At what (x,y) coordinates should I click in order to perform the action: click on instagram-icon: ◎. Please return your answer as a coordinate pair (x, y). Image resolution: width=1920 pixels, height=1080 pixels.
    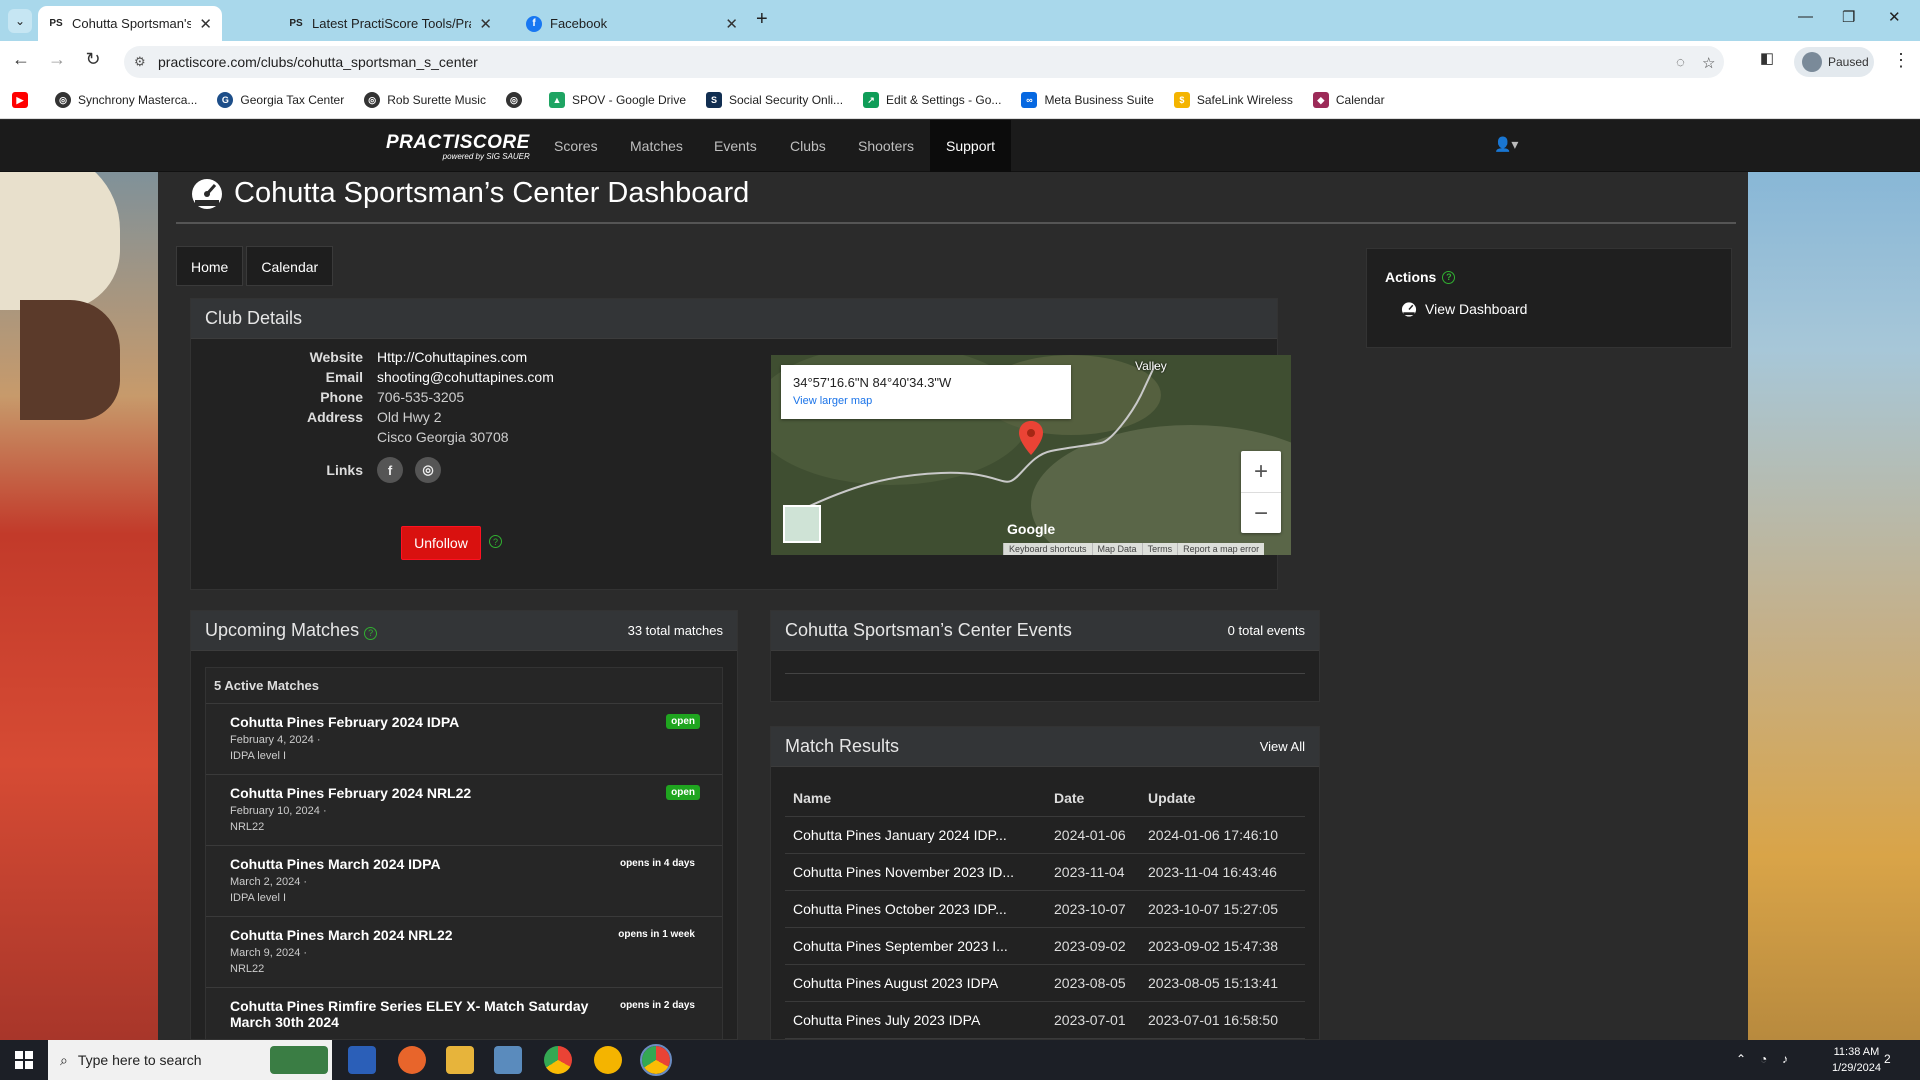
    Looking at the image, I should click on (428, 470).